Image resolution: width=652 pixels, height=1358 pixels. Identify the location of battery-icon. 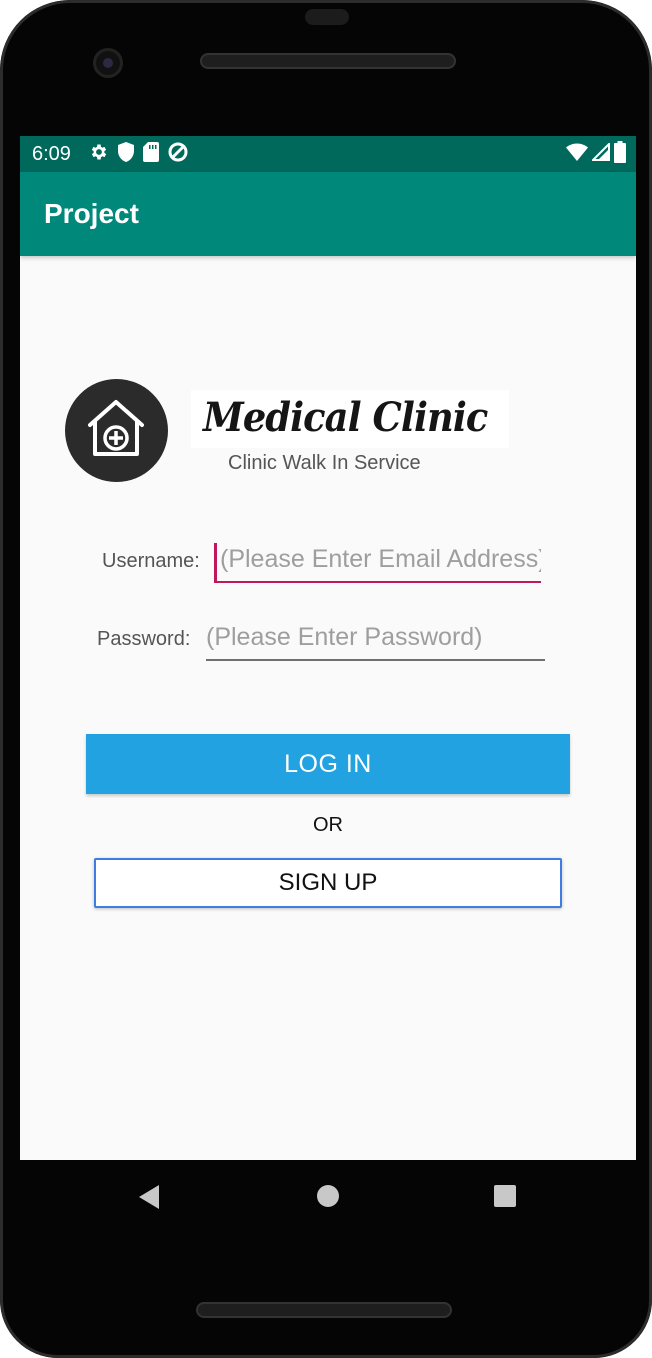
(620, 154).